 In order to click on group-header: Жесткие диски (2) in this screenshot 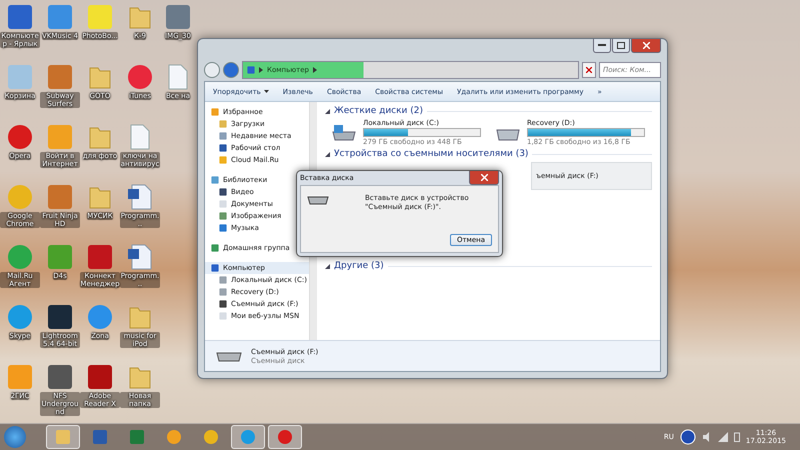, I will do `click(379, 111)`.